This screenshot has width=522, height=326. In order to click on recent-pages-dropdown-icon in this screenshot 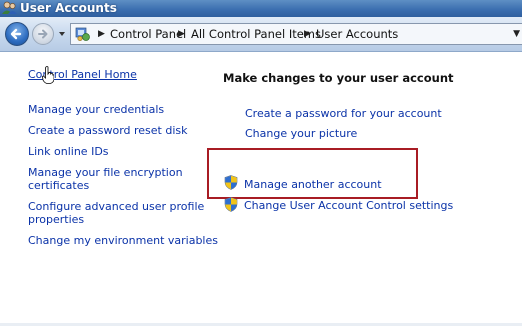, I will do `click(62, 34)`.